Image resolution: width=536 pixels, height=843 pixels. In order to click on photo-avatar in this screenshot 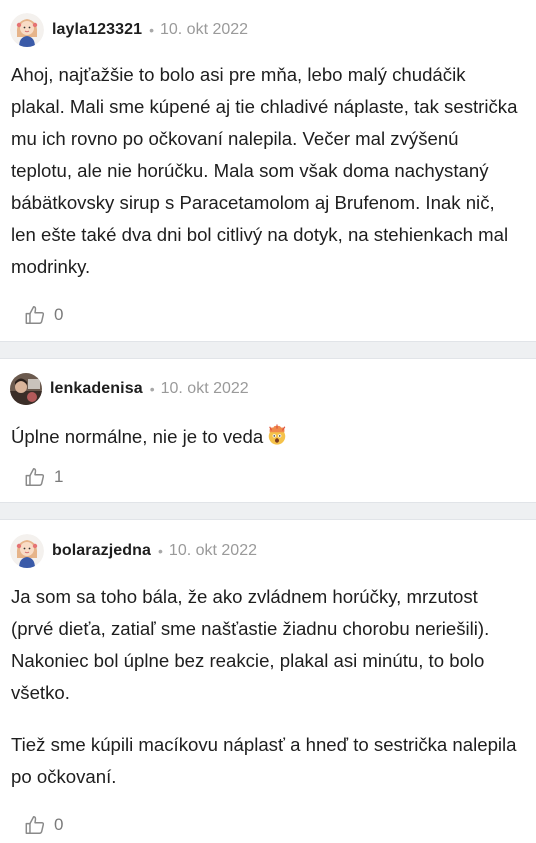, I will do `click(26, 389)`.